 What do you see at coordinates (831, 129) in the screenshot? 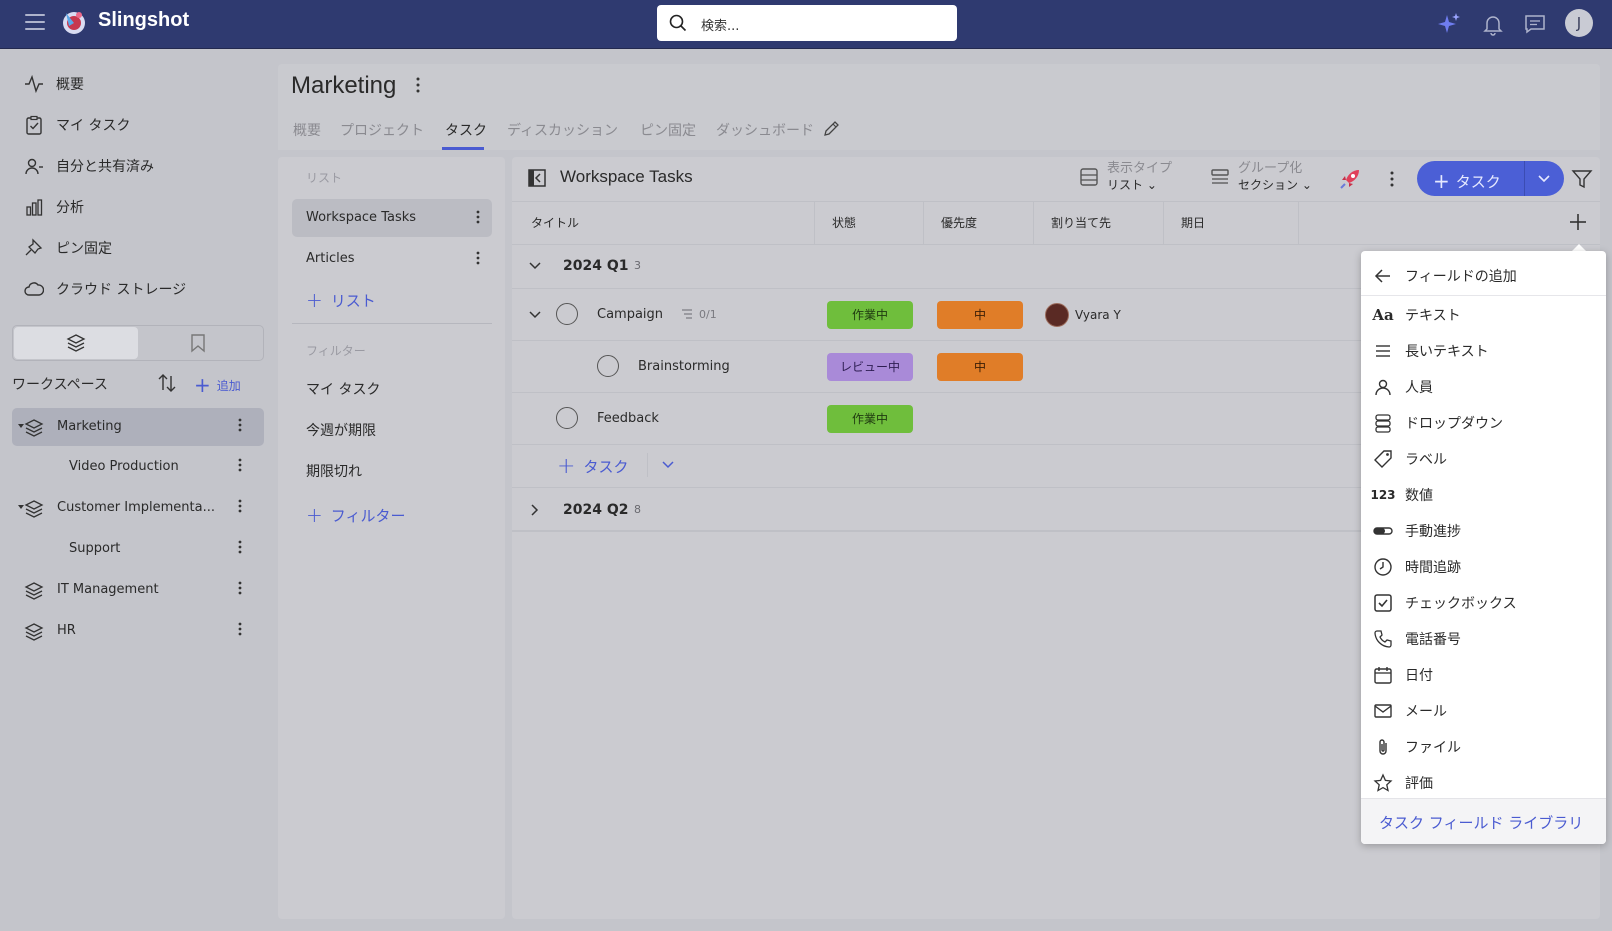
I see `pencil-icon` at bounding box center [831, 129].